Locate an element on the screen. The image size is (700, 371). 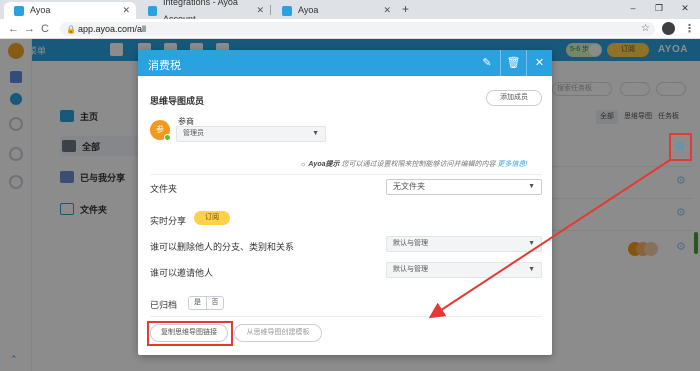
annotation-arrow is located at coordinates (549, 239).